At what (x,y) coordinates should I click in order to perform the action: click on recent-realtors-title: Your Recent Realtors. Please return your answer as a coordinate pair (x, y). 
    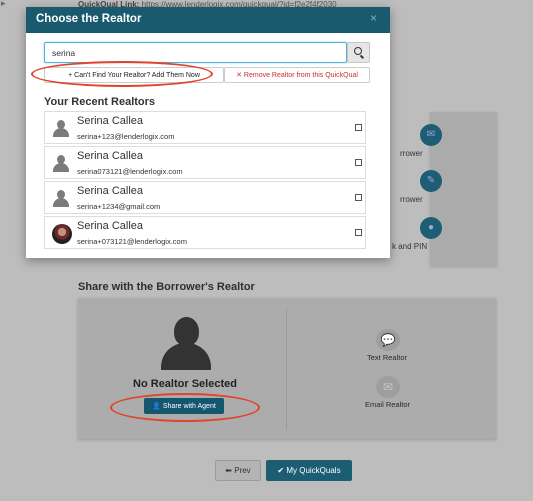
    Looking at the image, I should click on (100, 102).